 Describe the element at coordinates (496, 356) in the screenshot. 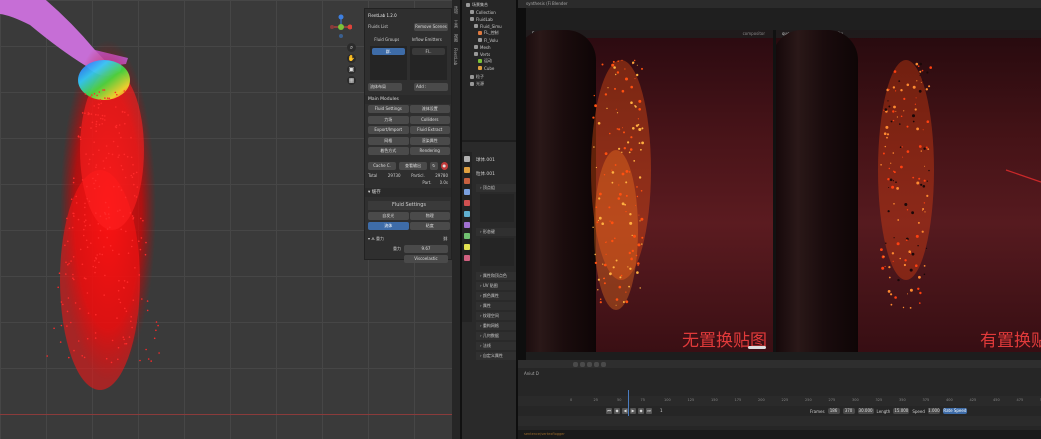

I see `section-custom-props: › 自定义属性` at that location.